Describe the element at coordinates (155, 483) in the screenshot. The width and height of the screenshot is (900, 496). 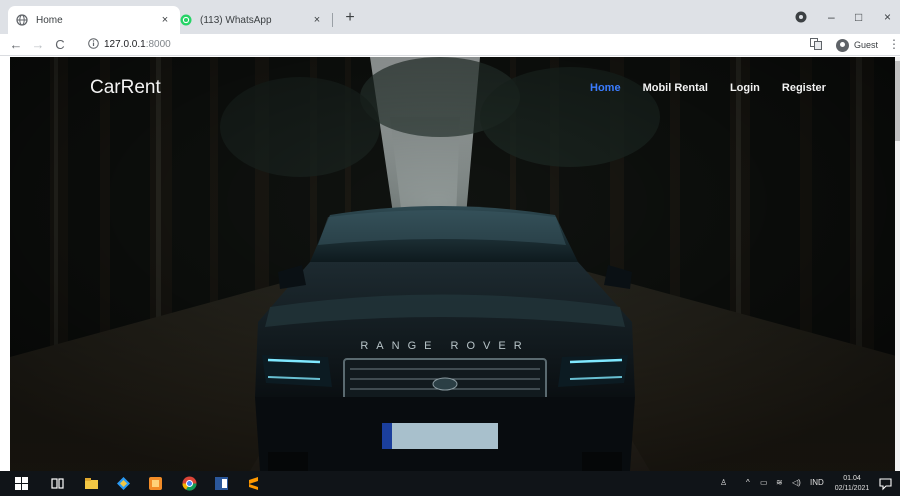
I see `app-orange-icon` at that location.